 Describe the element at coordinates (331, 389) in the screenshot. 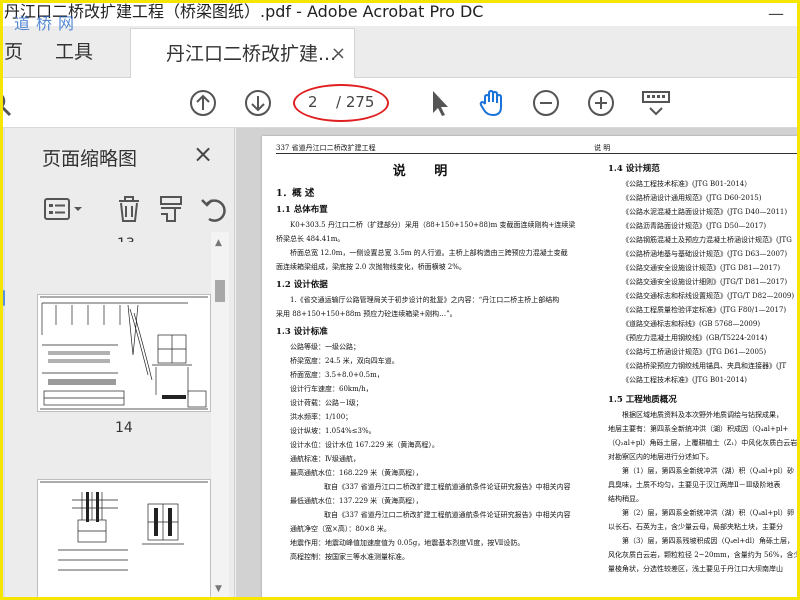

I see `standard-item: 设计行车速度：60km/h，` at that location.